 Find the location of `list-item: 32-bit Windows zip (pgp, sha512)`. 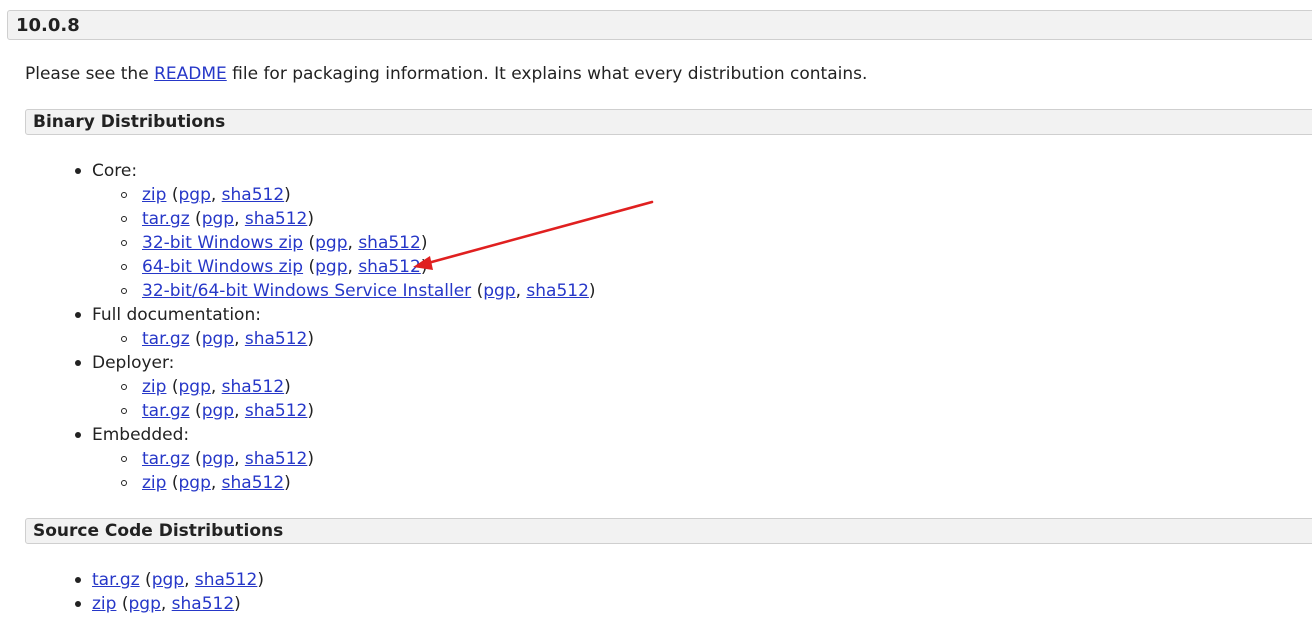

list-item: 32-bit Windows zip (pgp, sha512) is located at coordinates (285, 243).